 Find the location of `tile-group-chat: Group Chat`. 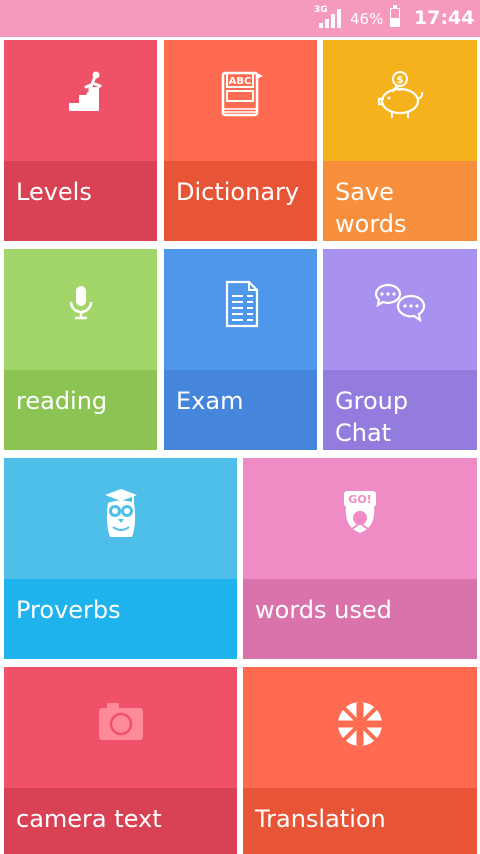

tile-group-chat: Group Chat is located at coordinates (400, 349).